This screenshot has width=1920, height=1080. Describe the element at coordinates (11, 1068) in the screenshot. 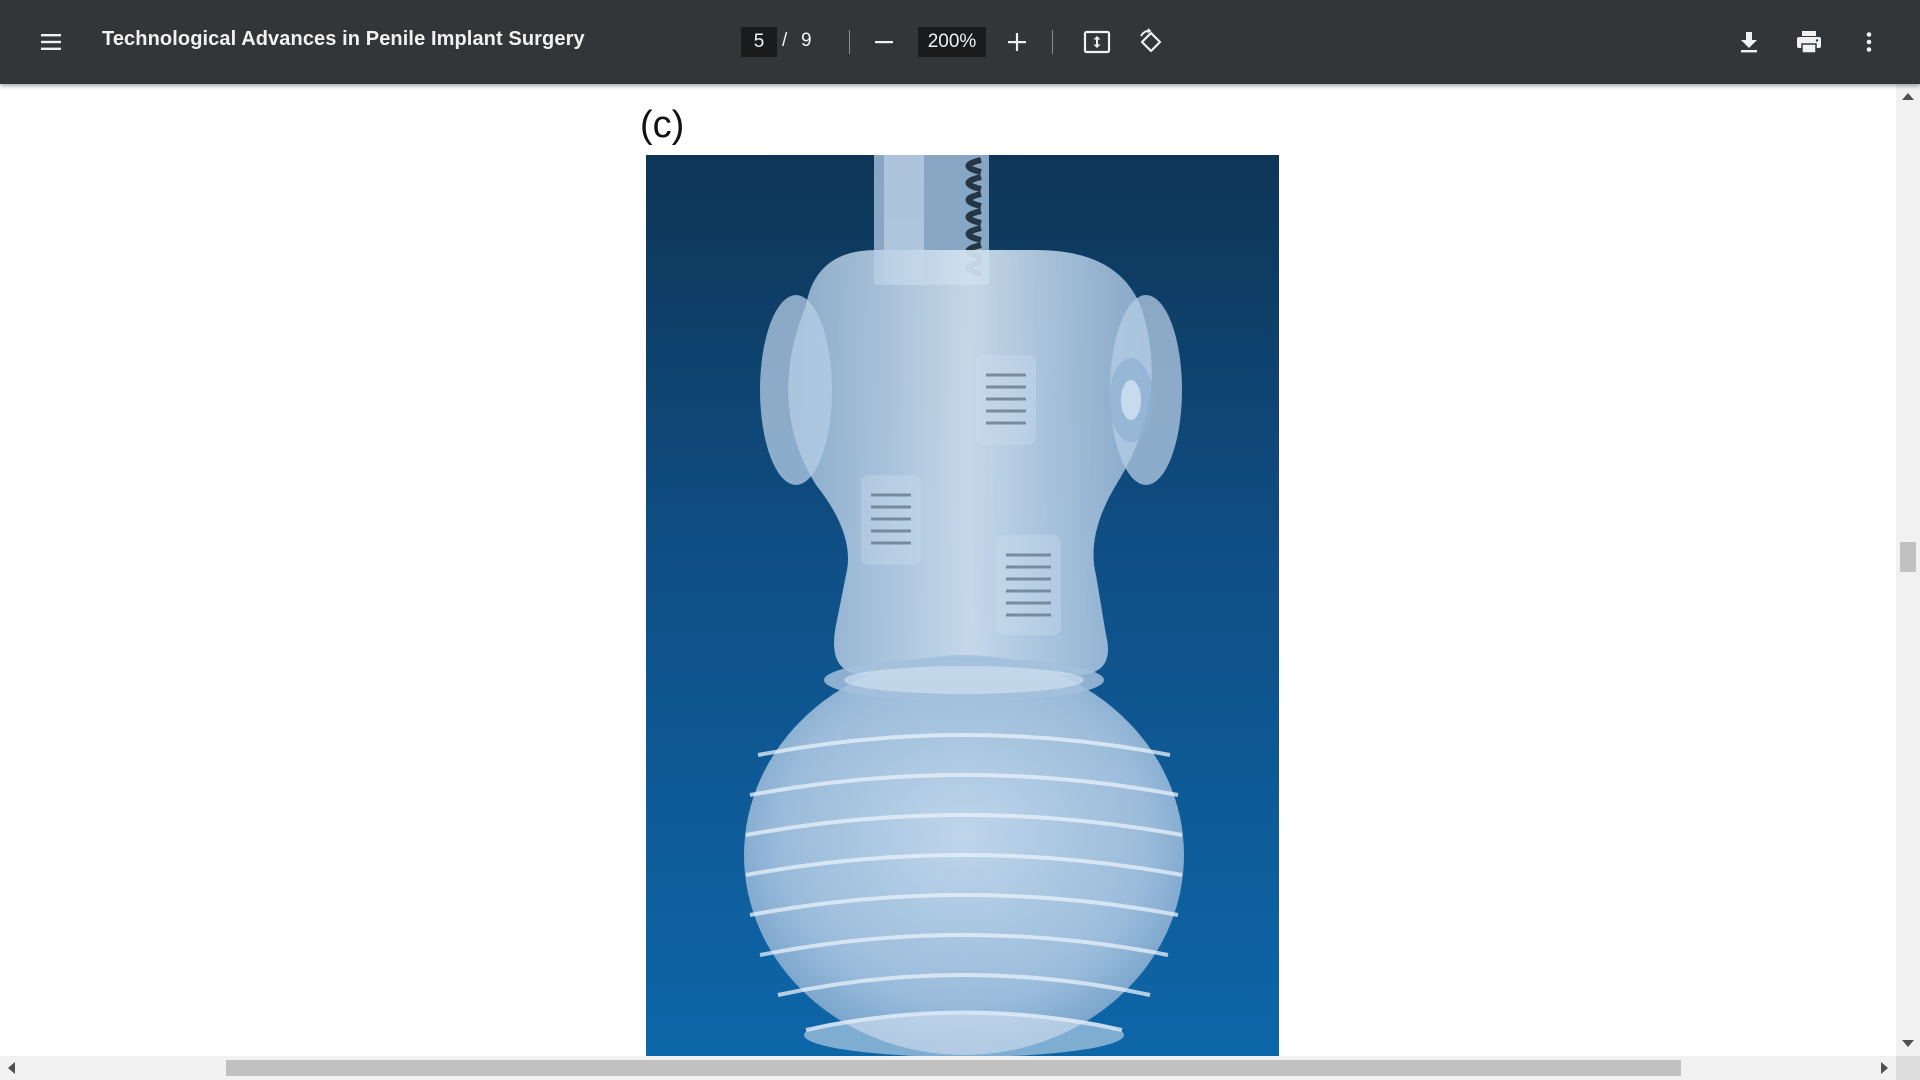

I see `scroll-left-arrow-icon` at that location.